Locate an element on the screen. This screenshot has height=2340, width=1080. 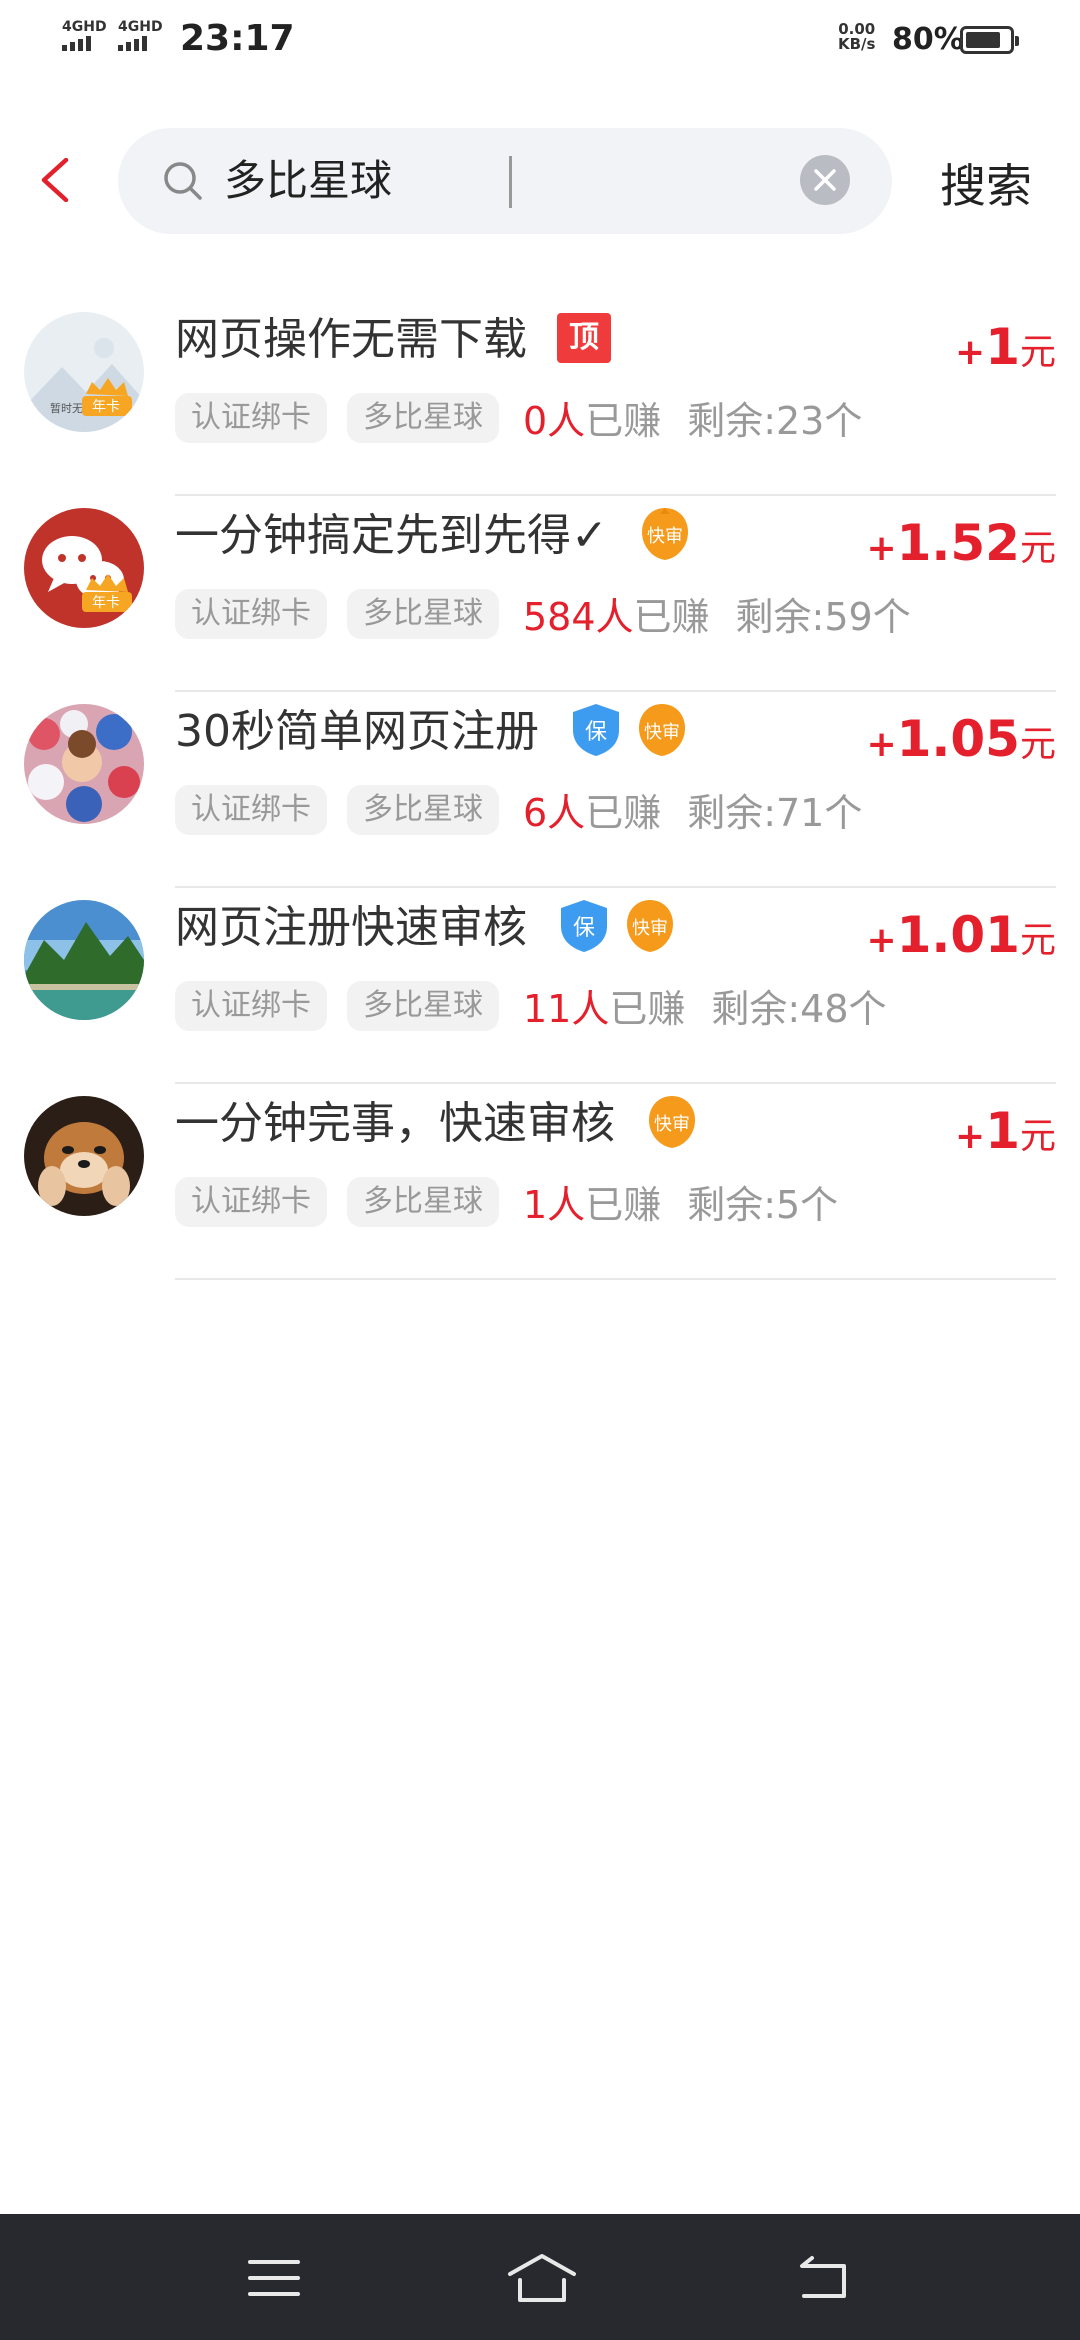
task-title: 网页注册快速审核 is located at coordinates (351, 927).